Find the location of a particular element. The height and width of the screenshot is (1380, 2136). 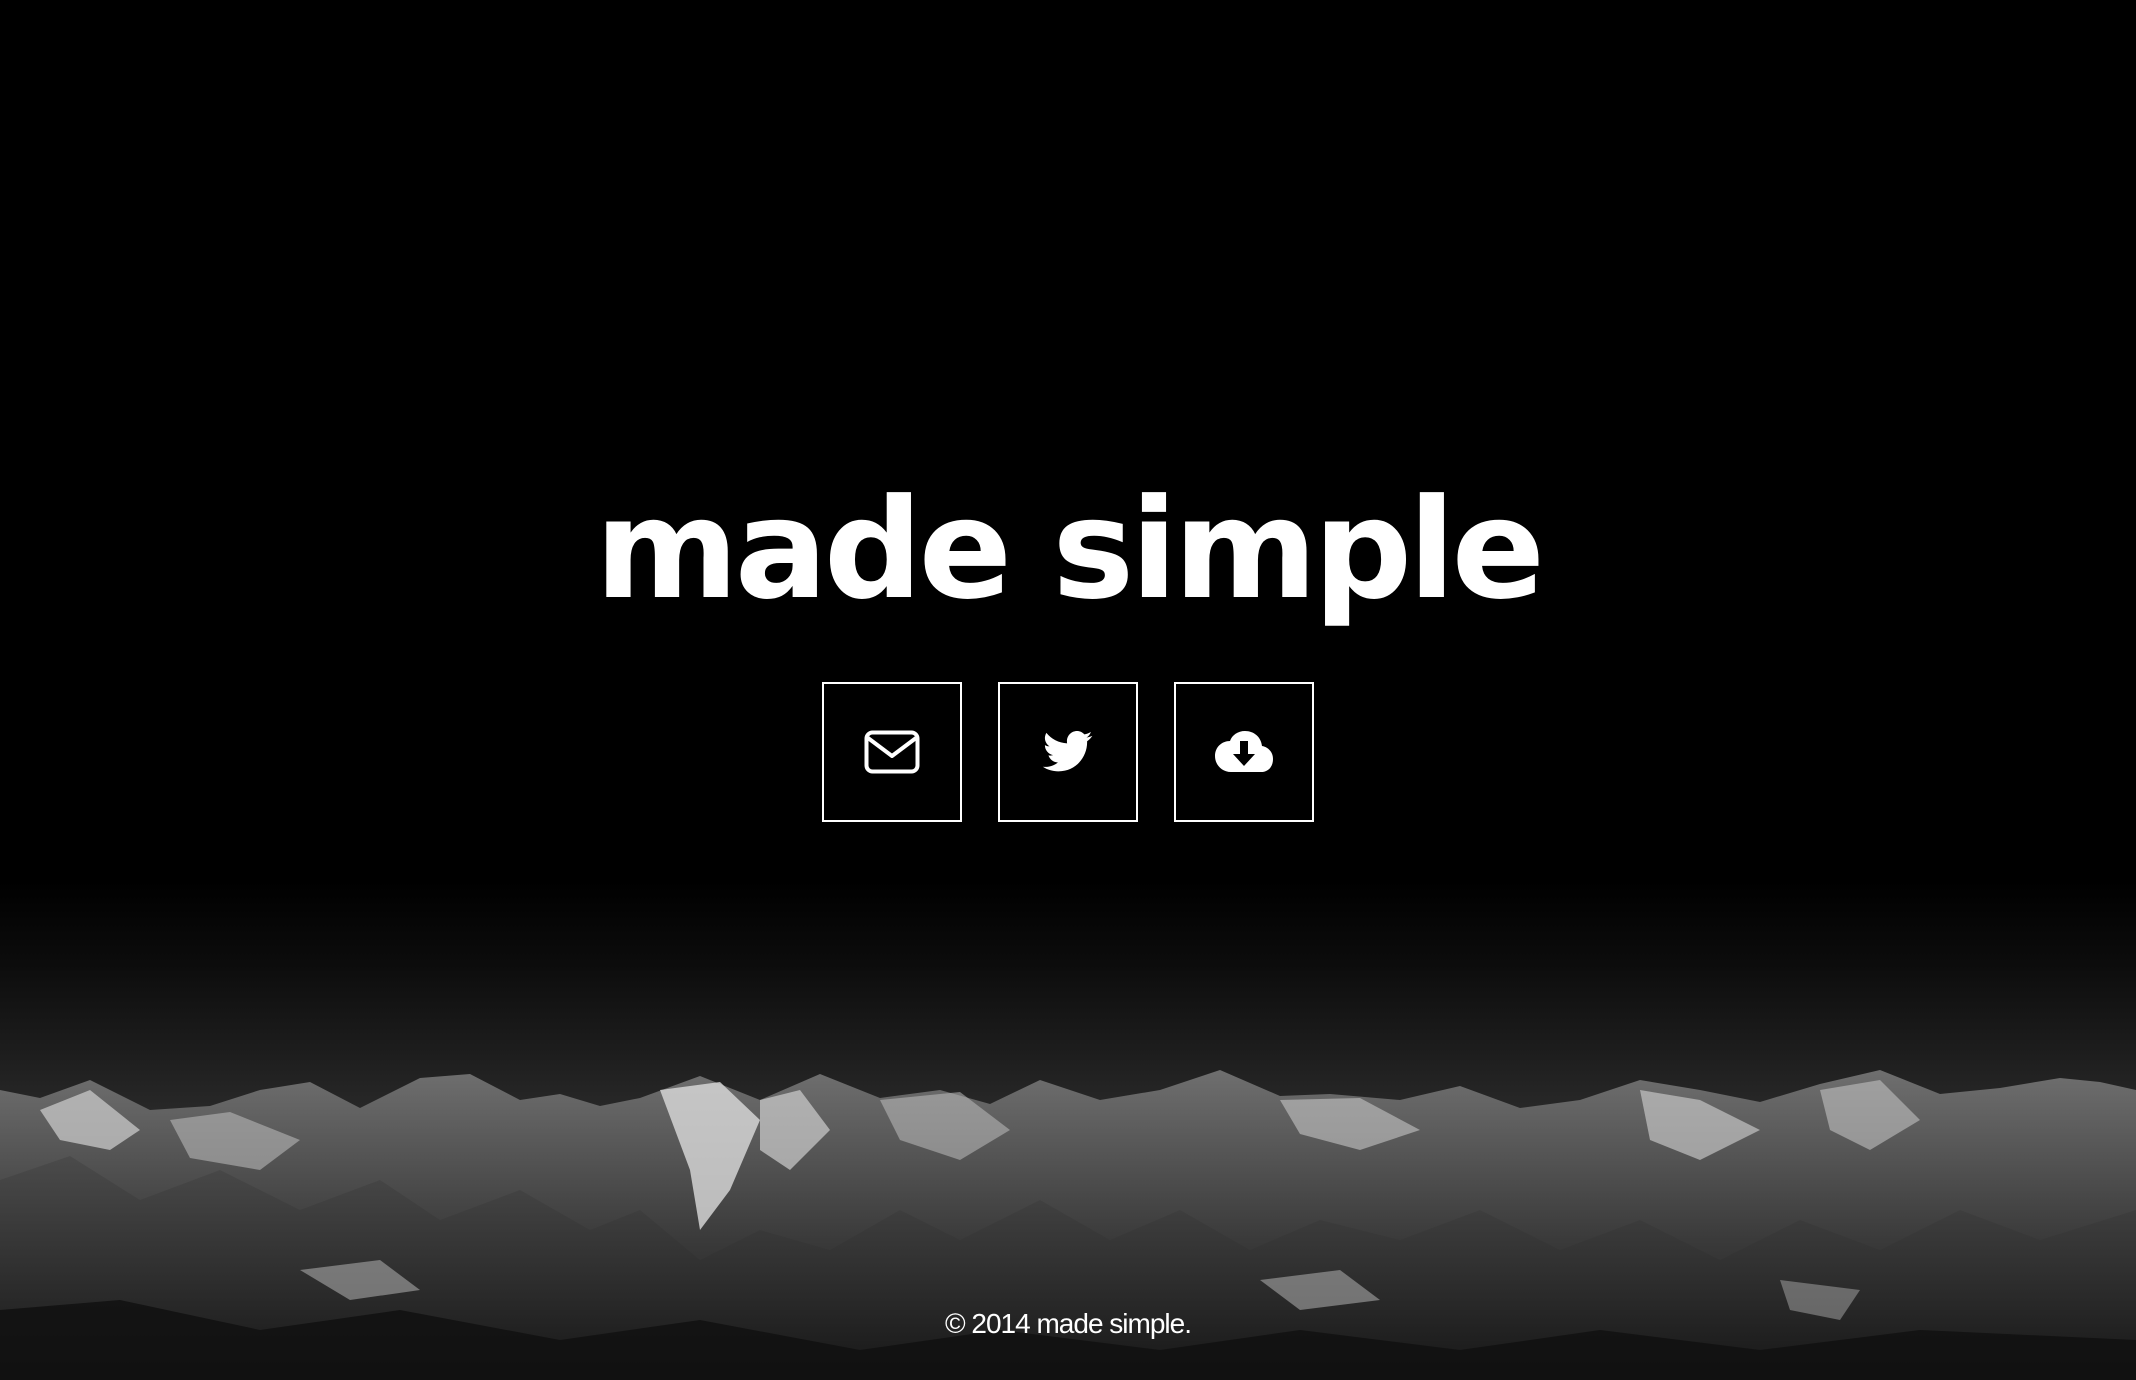

twitter-button is located at coordinates (1068, 752).